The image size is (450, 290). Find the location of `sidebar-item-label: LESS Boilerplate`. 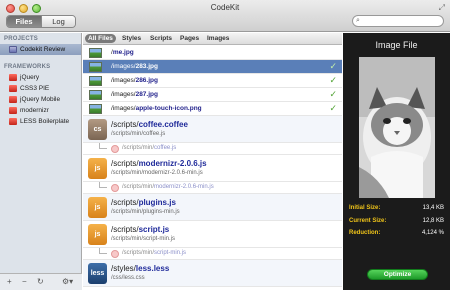

sidebar-item-label: LESS Boilerplate is located at coordinates (45, 121).